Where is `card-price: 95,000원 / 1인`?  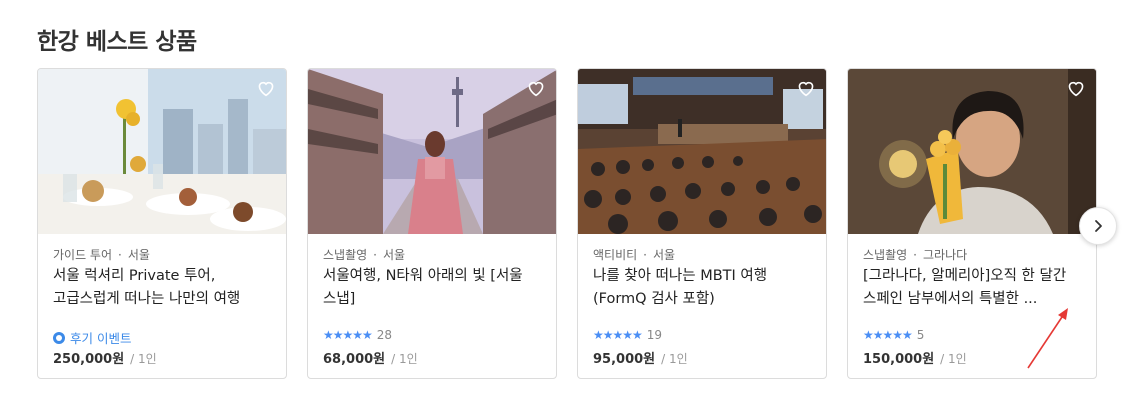
card-price: 95,000원 / 1인 is located at coordinates (640, 357).